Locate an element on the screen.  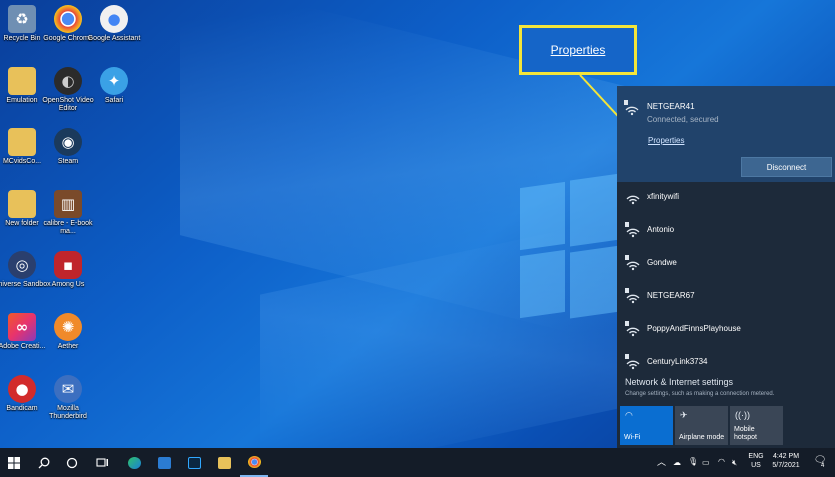
taskbar-chrome is located at coordinates (254, 462).